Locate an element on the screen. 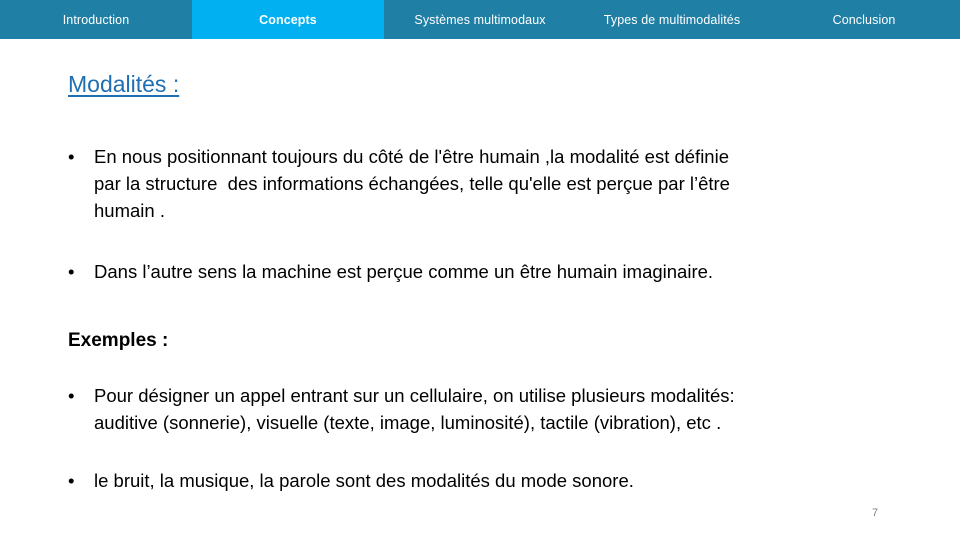  nav-tab-concepts-label: Concepts is located at coordinates (288, 19).